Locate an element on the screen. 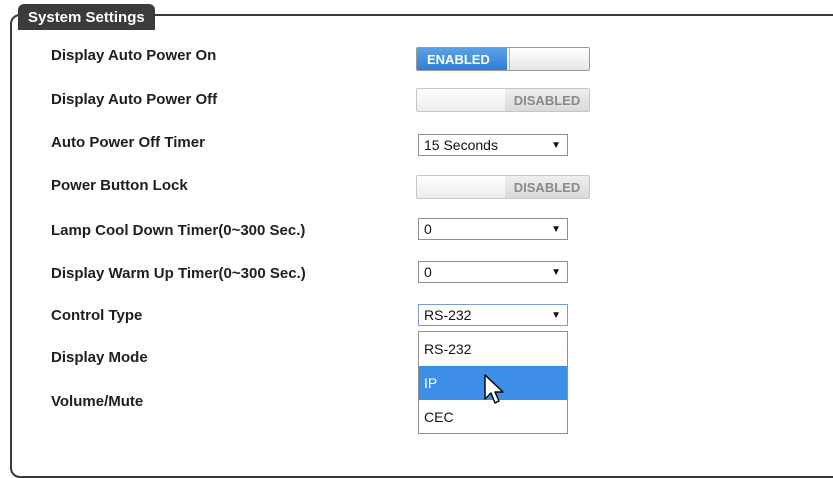 This screenshot has width=833, height=478. label-display-auto-power-off: Display Auto Power Off is located at coordinates (134, 99).